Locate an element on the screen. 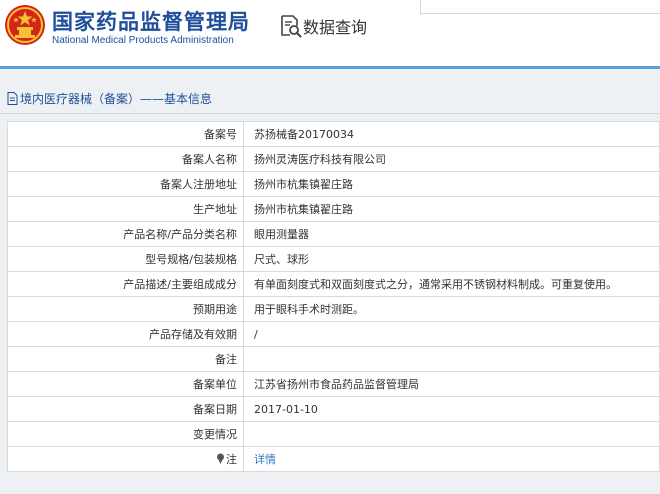 The width and height of the screenshot is (660, 494). table-row: 生产地址 扬州市杭集镇翟庄路 is located at coordinates (333, 209).